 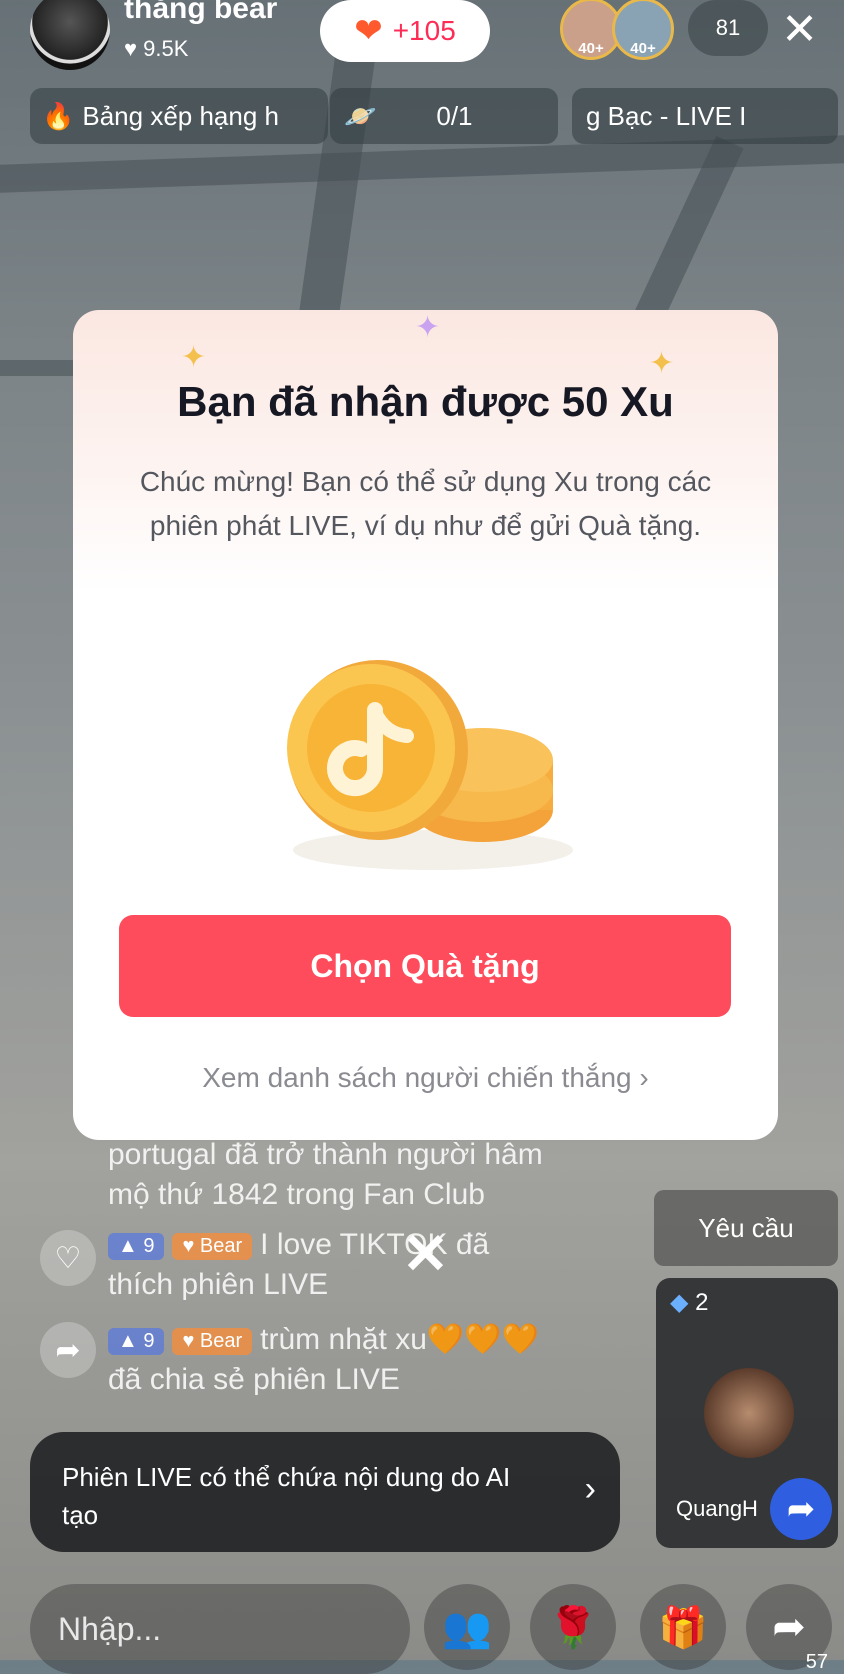 What do you see at coordinates (58, 115) in the screenshot?
I see `fire-icon: 🔥` at bounding box center [58, 115].